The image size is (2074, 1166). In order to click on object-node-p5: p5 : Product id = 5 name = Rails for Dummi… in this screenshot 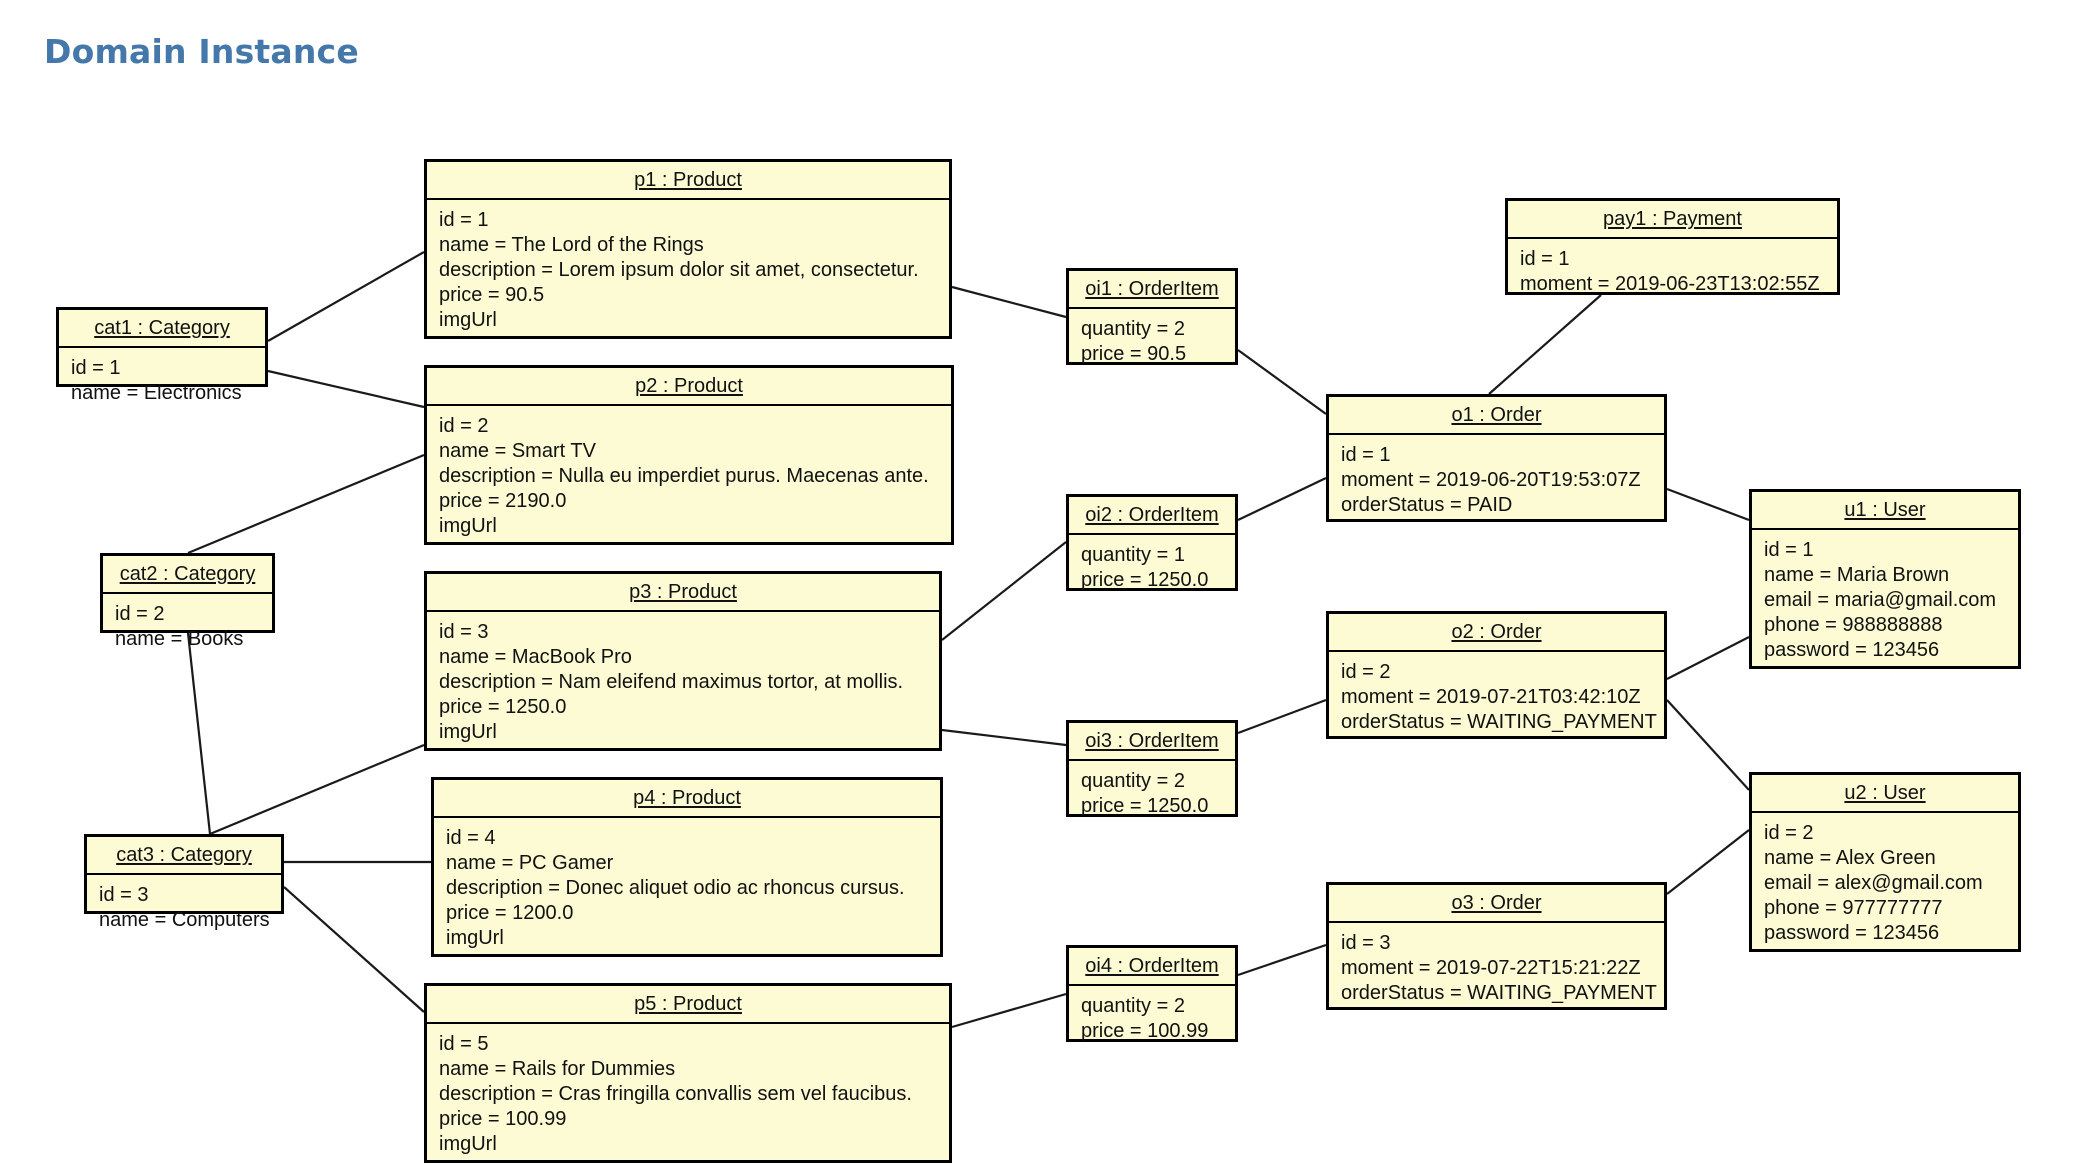, I will do `click(688, 1073)`.